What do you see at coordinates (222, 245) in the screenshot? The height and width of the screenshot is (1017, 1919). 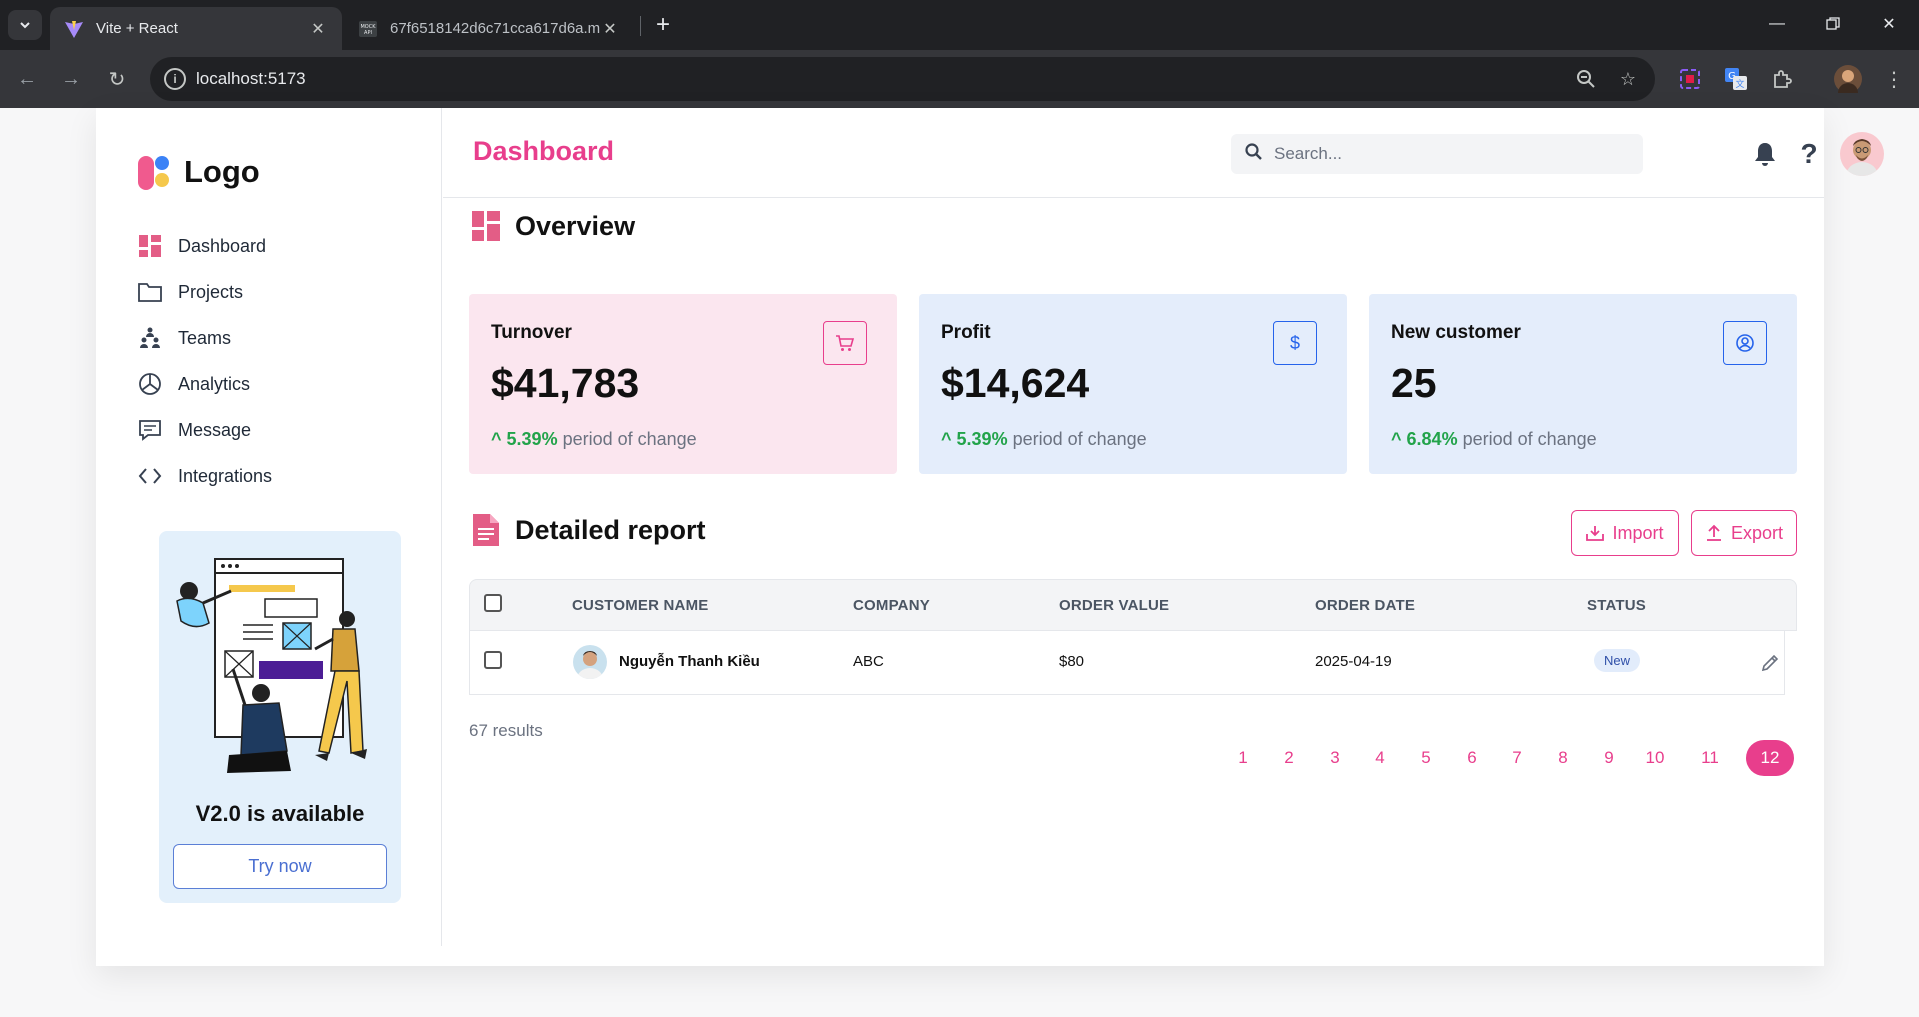 I see `sidebar-item-label: Dashboard` at bounding box center [222, 245].